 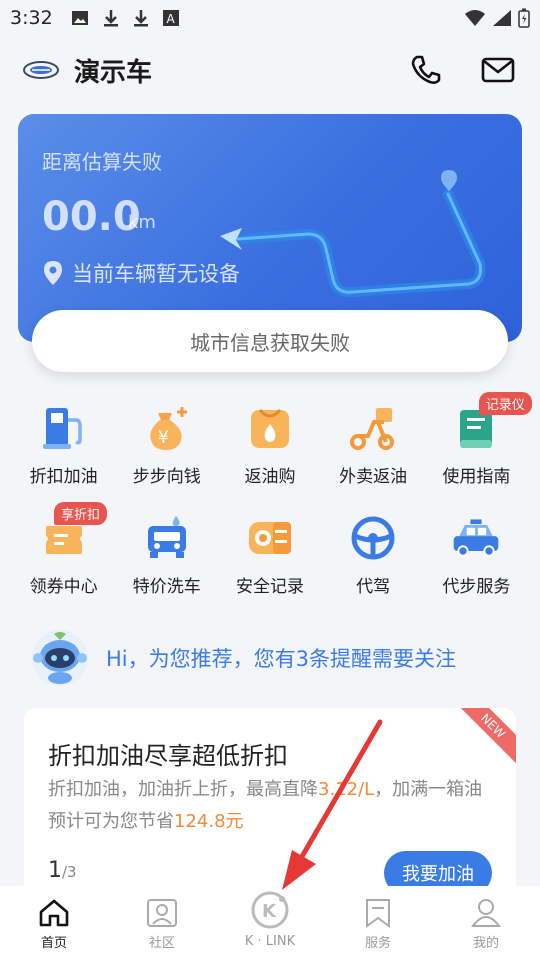 What do you see at coordinates (69, 872) in the screenshot?
I see `page-total: /3` at bounding box center [69, 872].